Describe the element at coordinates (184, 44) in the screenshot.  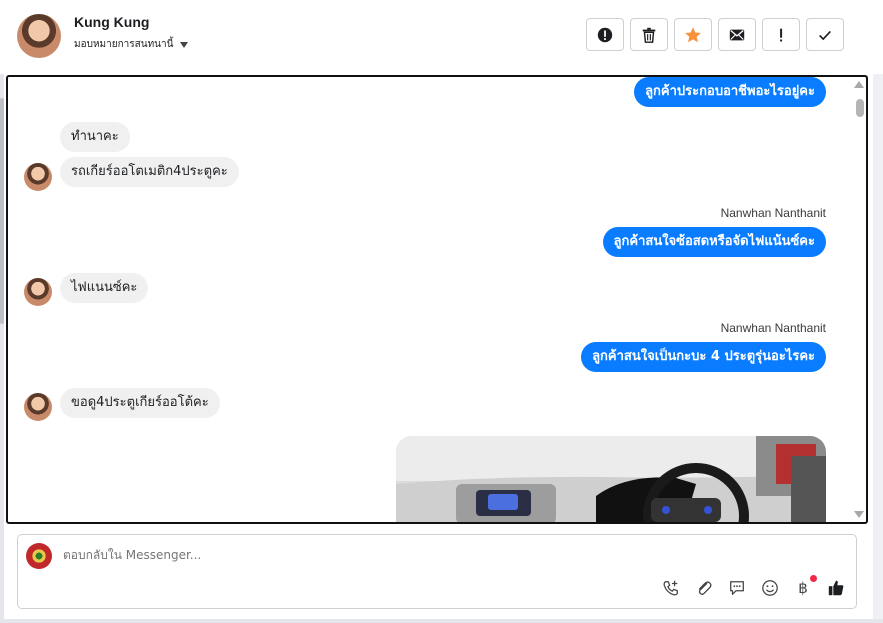
I see `caret-down-icon` at that location.